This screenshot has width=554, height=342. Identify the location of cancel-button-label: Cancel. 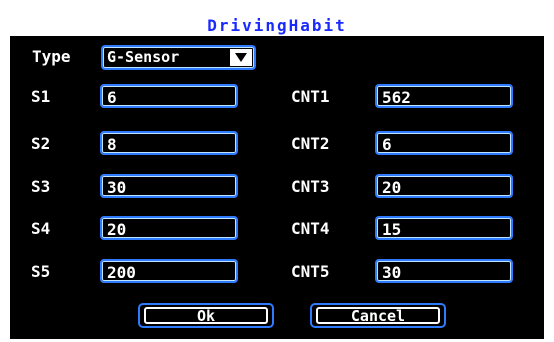
(378, 315).